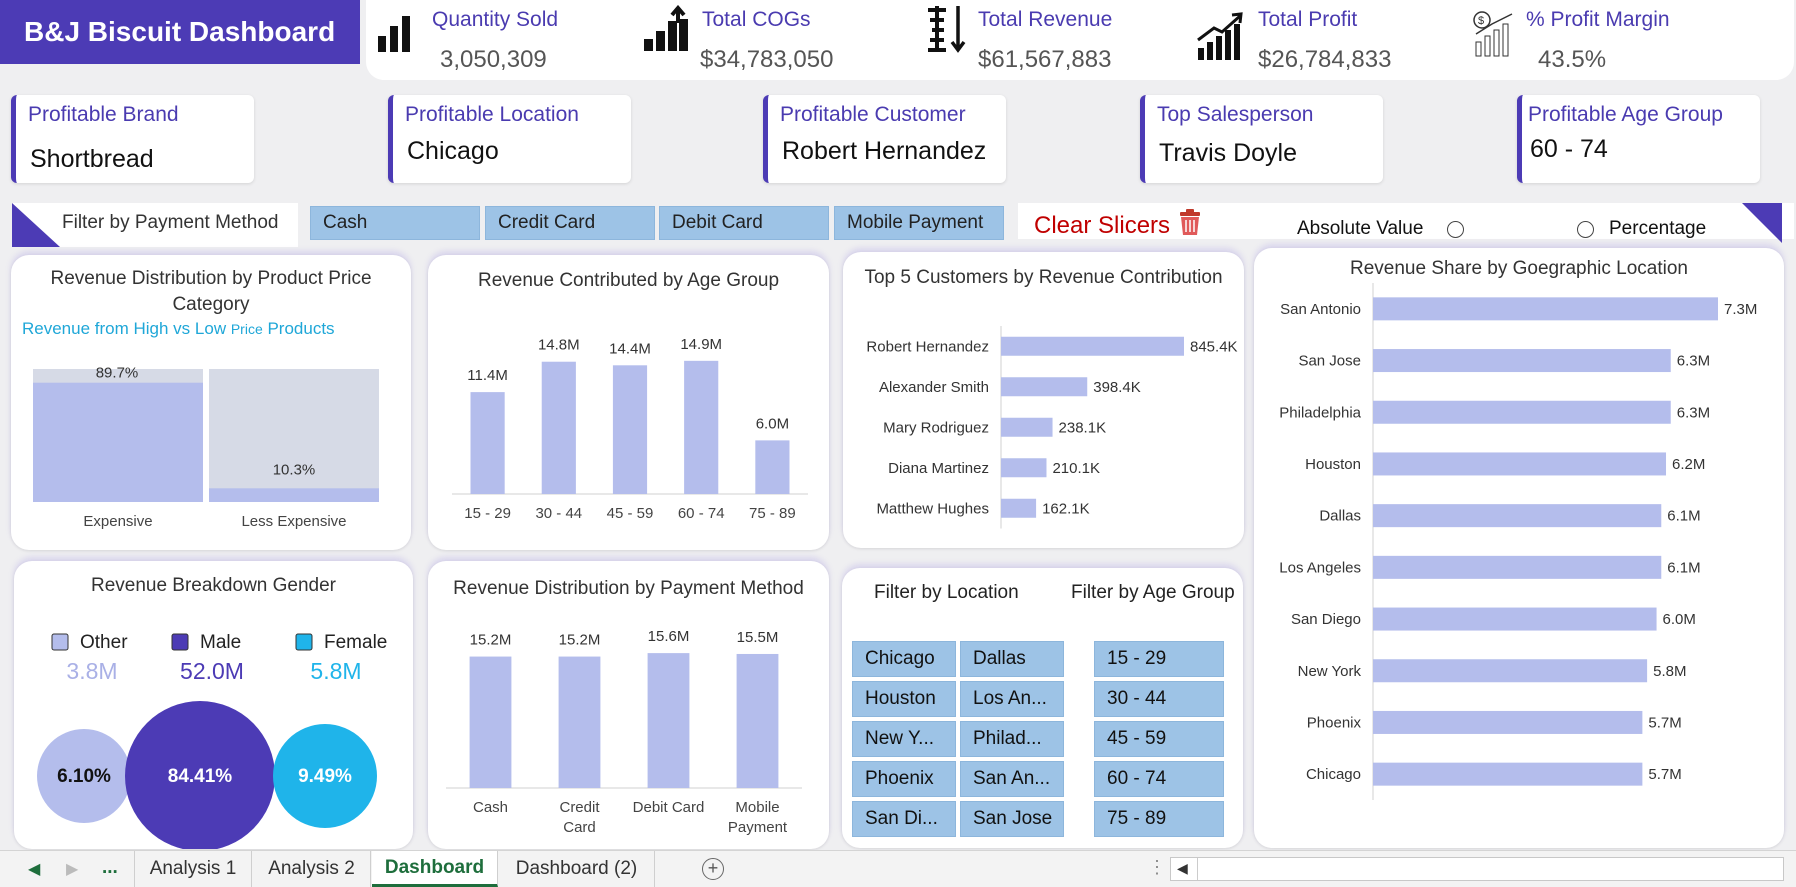 The width and height of the screenshot is (1796, 887). What do you see at coordinates (570, 223) in the screenshot?
I see `slicer-credit-card: Credit Card` at bounding box center [570, 223].